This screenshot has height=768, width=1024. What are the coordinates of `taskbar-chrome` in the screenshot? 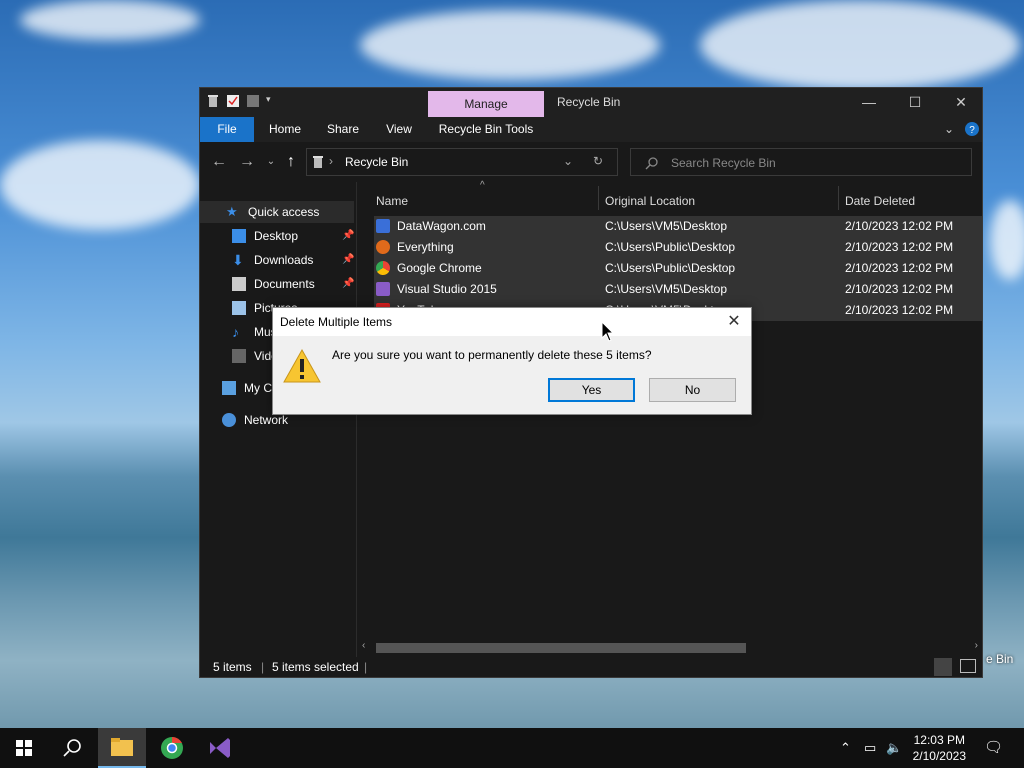 It's located at (172, 748).